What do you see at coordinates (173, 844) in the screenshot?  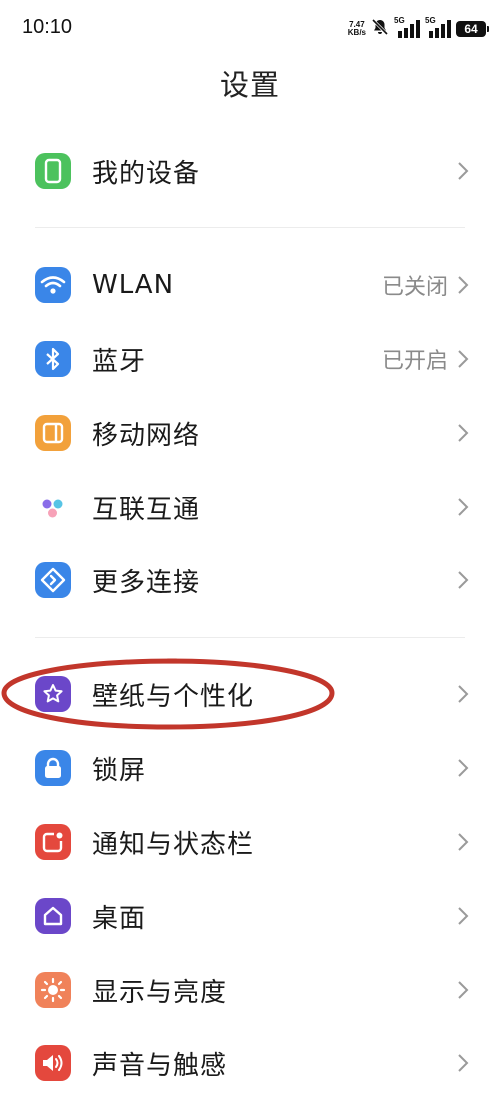 I see `setting-item-label: 通知与状态栏` at bounding box center [173, 844].